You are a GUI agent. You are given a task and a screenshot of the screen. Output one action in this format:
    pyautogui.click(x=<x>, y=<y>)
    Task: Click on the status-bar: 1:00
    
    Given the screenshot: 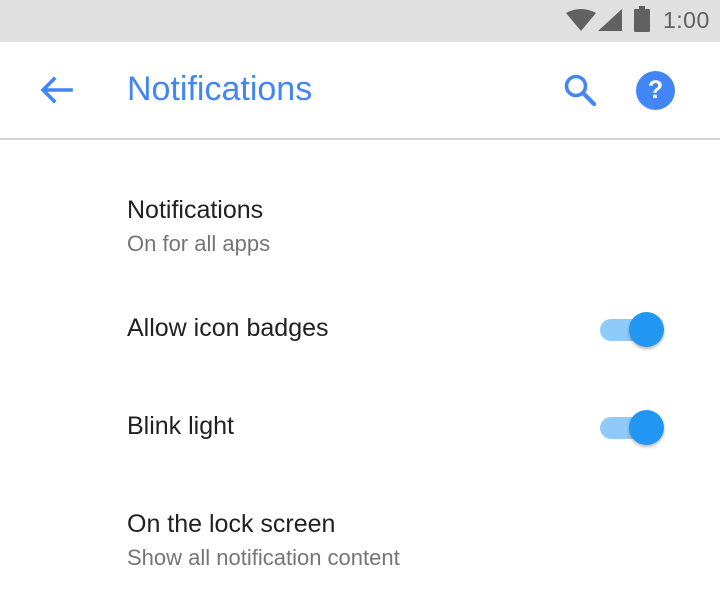 What is the action you would take?
    pyautogui.click(x=360, y=21)
    